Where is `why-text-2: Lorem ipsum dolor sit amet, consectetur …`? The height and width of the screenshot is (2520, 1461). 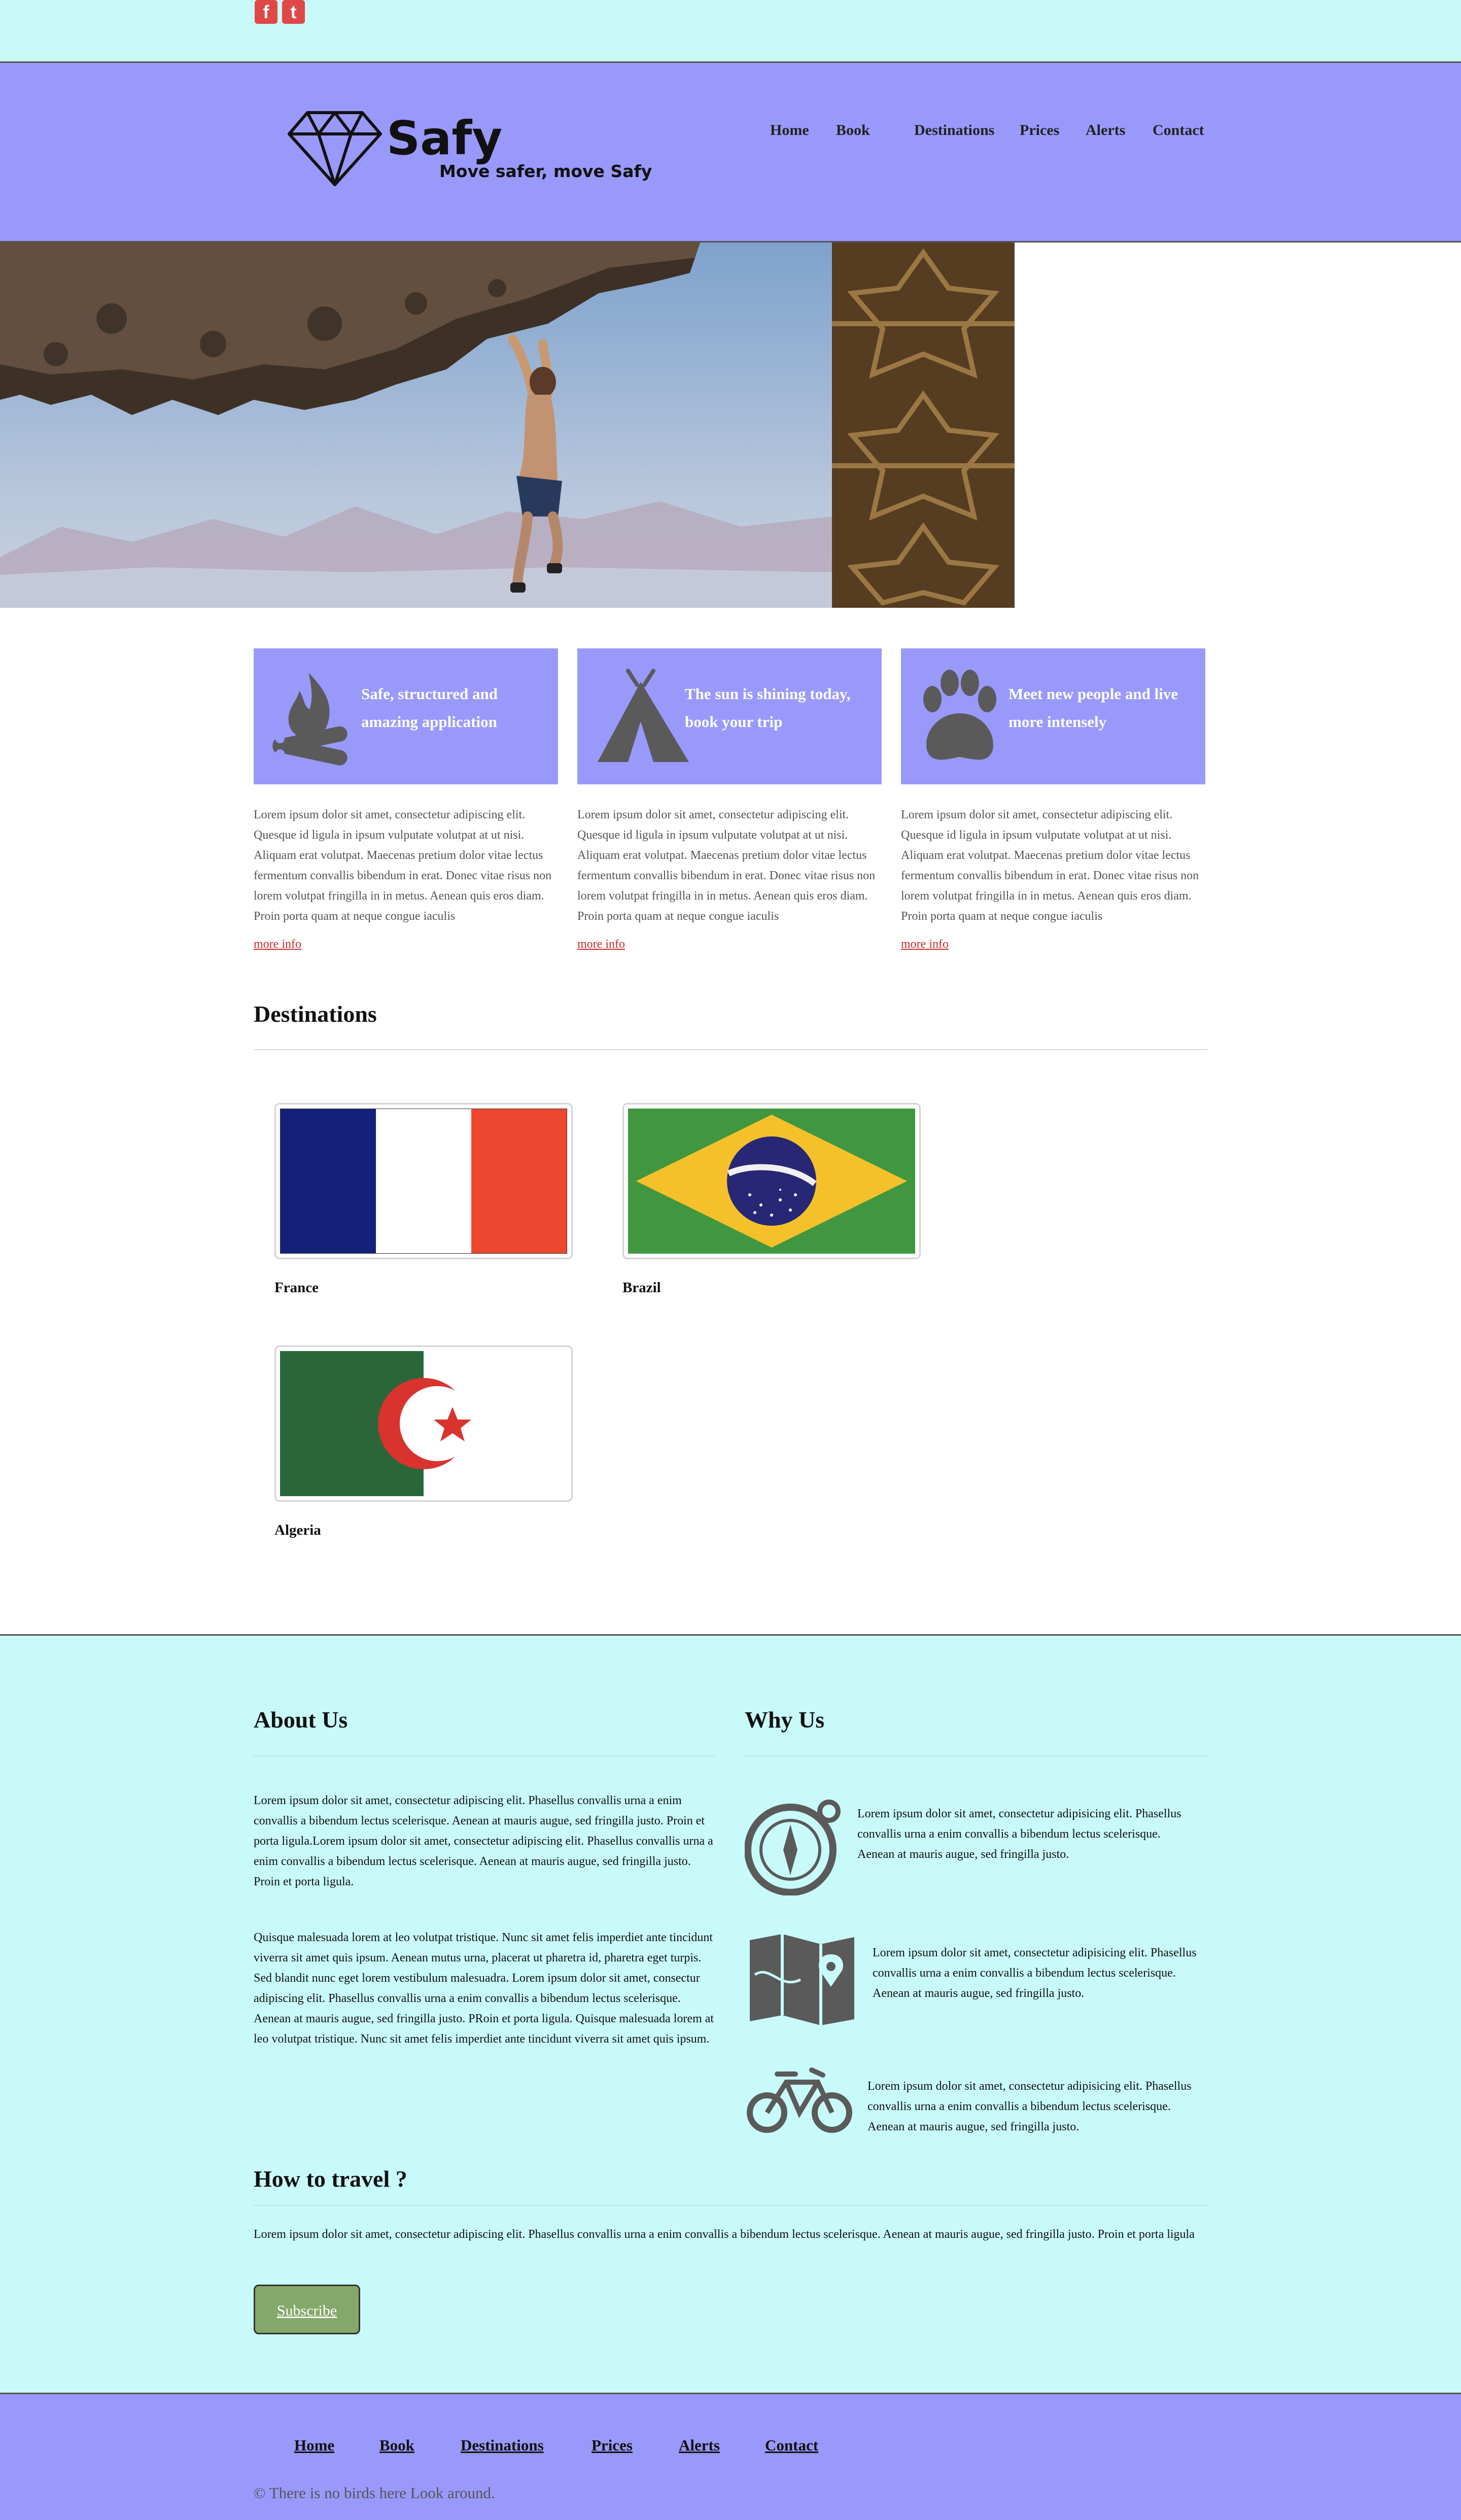
why-text-2: Lorem ipsum dolor sit amet, consectetur … is located at coordinates (1035, 1973).